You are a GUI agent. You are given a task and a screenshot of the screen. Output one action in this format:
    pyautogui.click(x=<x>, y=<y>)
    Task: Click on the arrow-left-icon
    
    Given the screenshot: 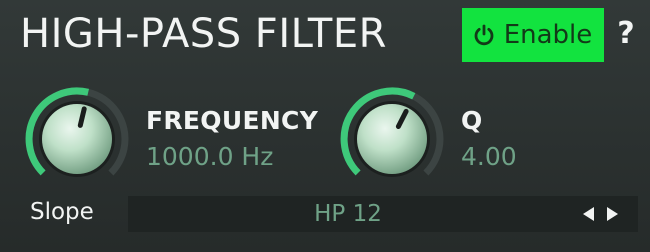 What is the action you would take?
    pyautogui.click(x=588, y=214)
    